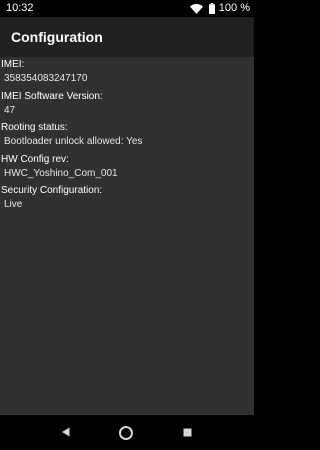  Describe the element at coordinates (66, 432) in the screenshot. I see `back-icon` at that location.